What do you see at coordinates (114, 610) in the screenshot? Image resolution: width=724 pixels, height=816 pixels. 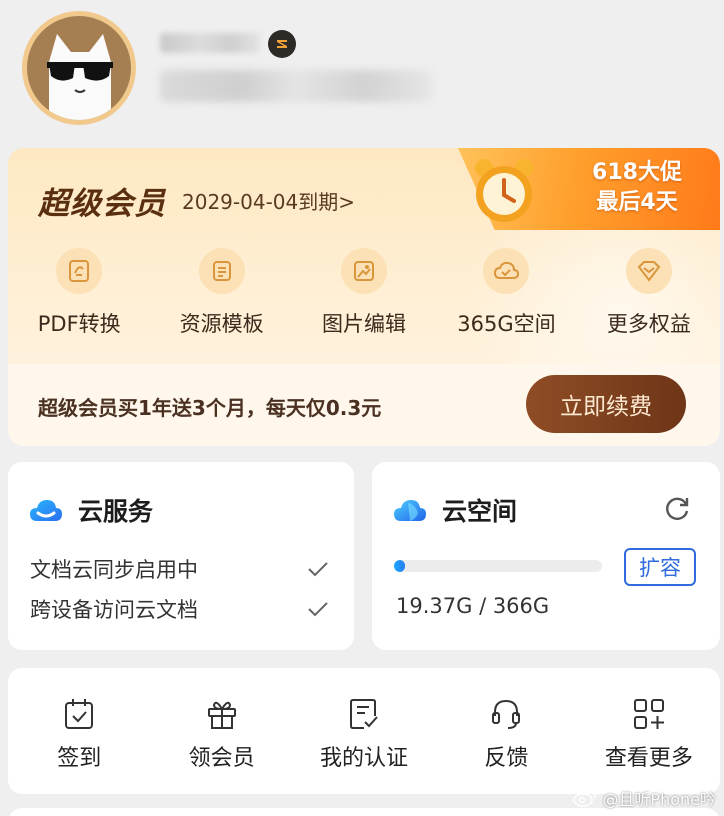 I see `service-item-label: 跨设备访问云文档` at bounding box center [114, 610].